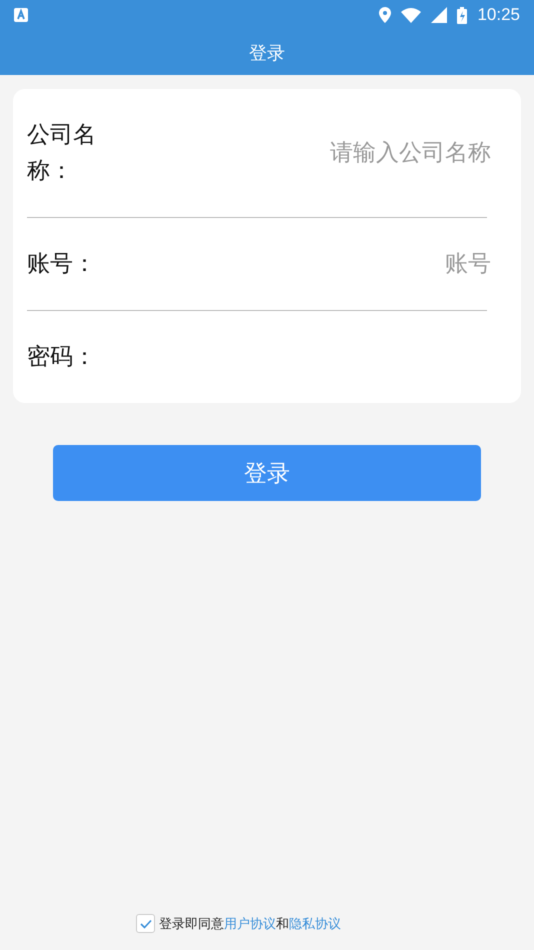  I want to click on field-label: 公司名称：, so click(62, 153).